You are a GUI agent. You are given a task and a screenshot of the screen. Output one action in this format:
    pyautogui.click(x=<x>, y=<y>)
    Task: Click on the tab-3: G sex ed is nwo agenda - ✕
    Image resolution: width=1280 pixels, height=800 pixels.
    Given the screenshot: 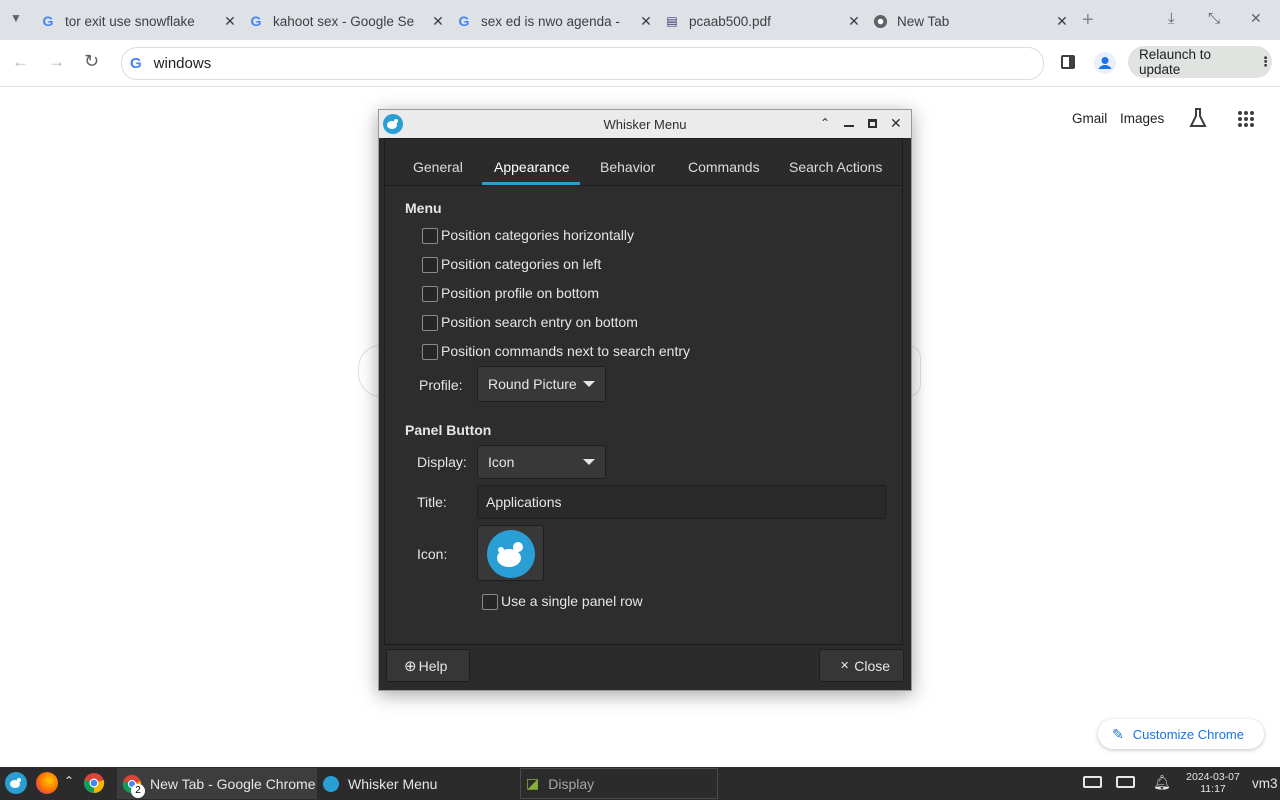 What is the action you would take?
    pyautogui.click(x=556, y=21)
    